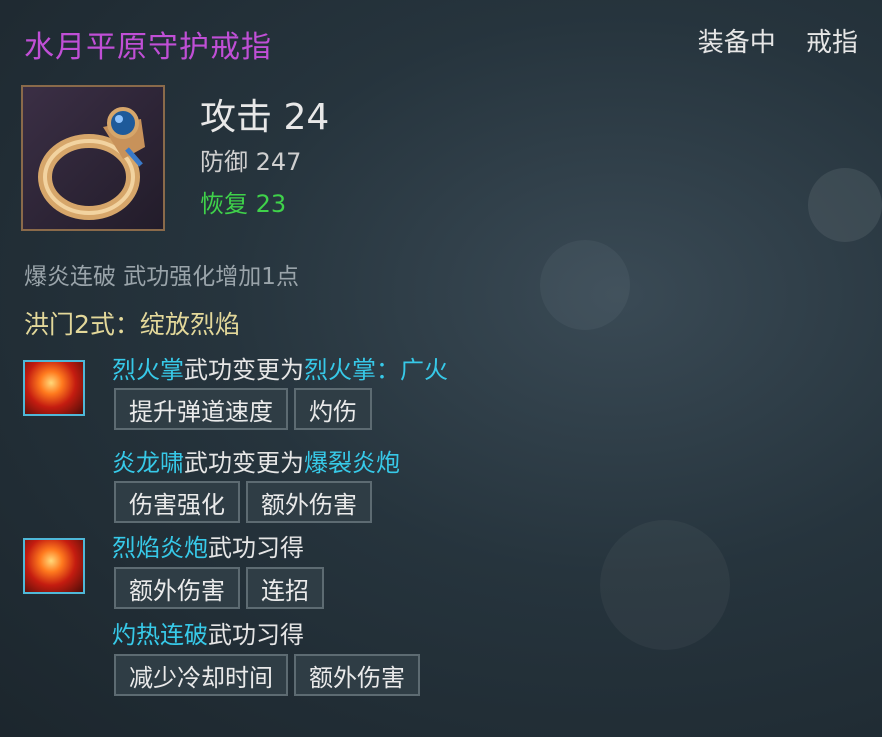 The height and width of the screenshot is (737, 882). I want to click on item-name: 水月平原守护戒指, so click(148, 47).